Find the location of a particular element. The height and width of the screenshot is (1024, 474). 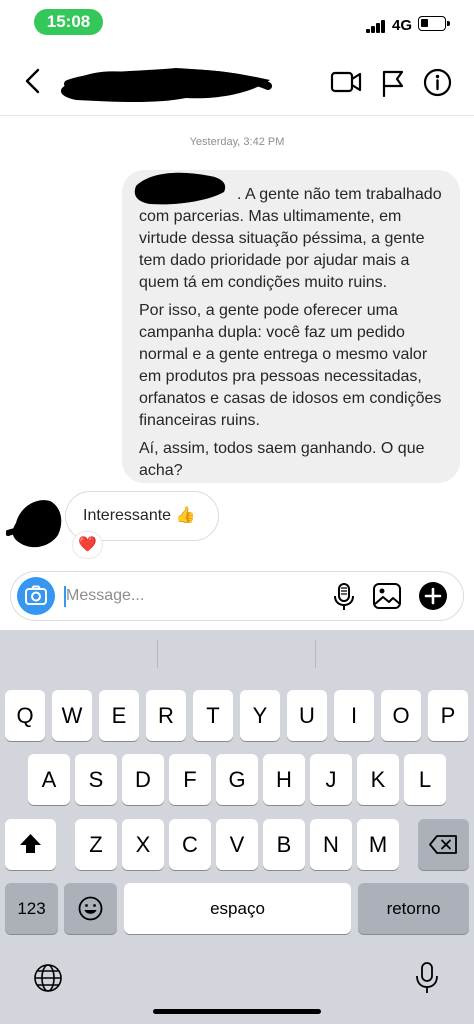

video-camera-icon is located at coordinates (346, 82).